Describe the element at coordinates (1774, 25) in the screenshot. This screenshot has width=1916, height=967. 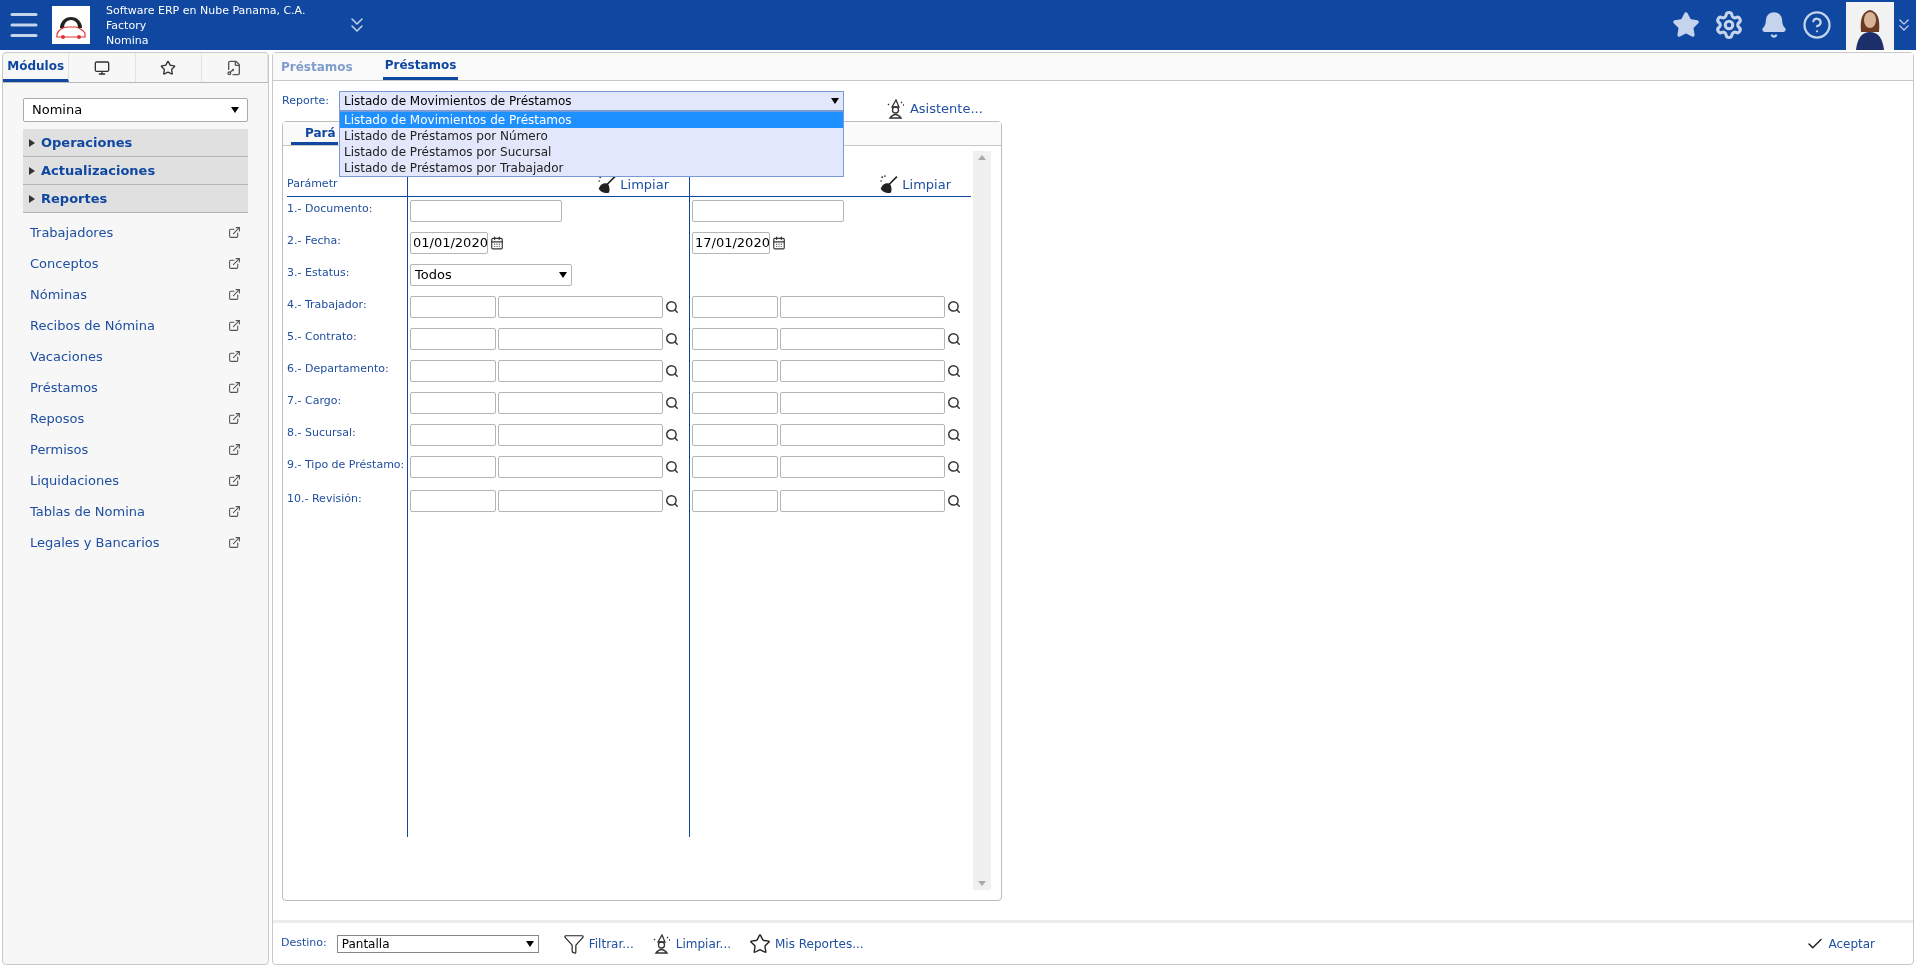
I see `bell-icon` at that location.